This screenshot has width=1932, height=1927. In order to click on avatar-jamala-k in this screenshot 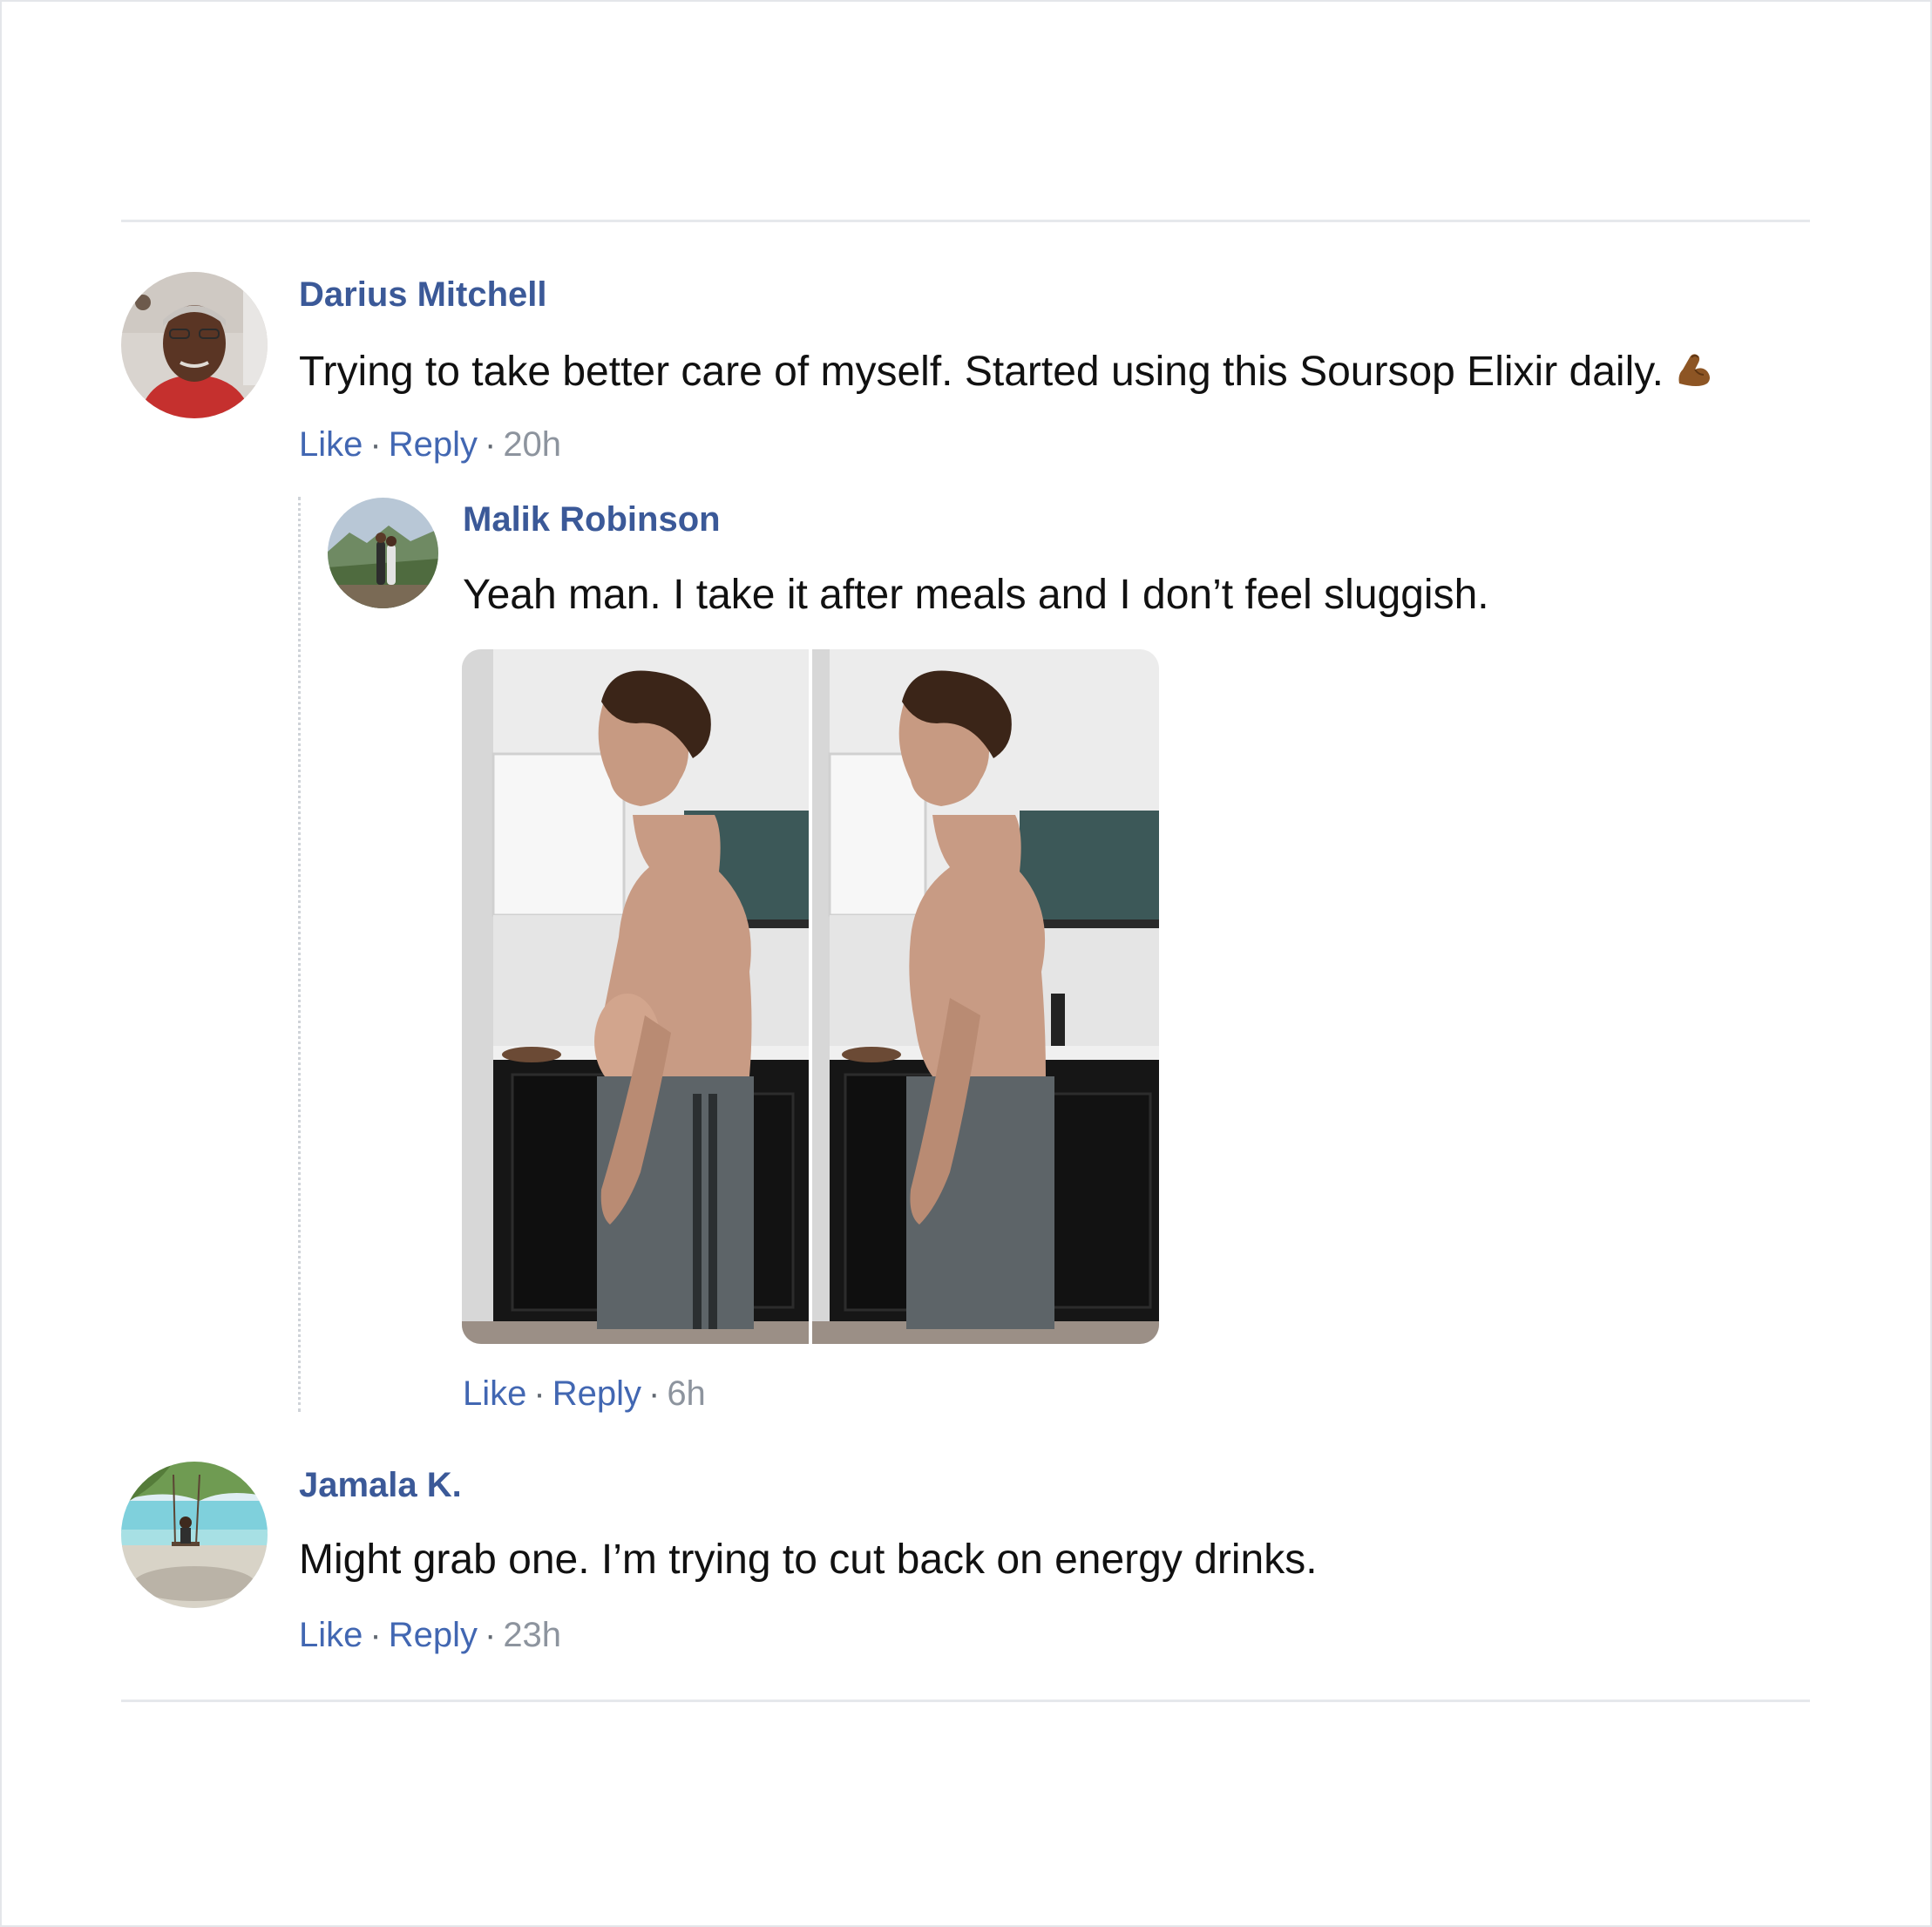, I will do `click(195, 1535)`.